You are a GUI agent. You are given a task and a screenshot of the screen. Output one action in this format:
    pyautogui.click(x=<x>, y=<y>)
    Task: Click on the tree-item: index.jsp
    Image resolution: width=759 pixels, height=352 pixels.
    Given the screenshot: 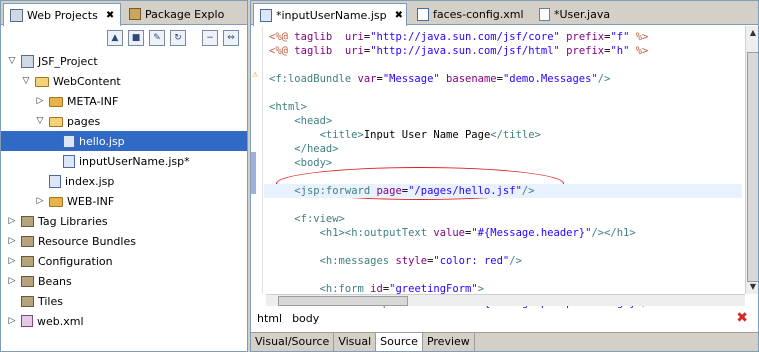 What is the action you would take?
    pyautogui.click(x=124, y=181)
    